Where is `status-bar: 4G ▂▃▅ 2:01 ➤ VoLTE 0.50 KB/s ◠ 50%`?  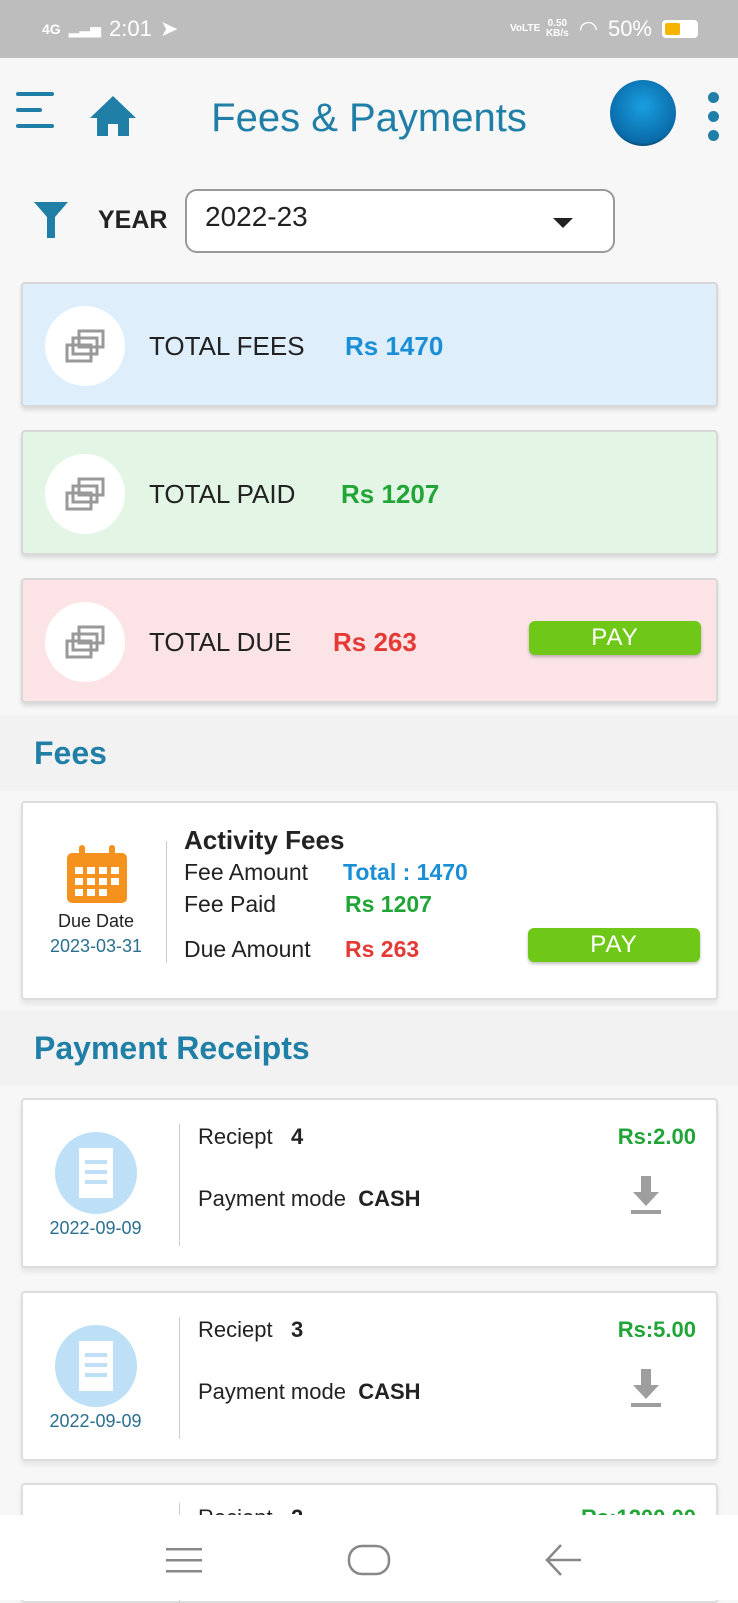 status-bar: 4G ▂▃▅ 2:01 ➤ VoLTE 0.50 KB/s ◠ 50% is located at coordinates (369, 29).